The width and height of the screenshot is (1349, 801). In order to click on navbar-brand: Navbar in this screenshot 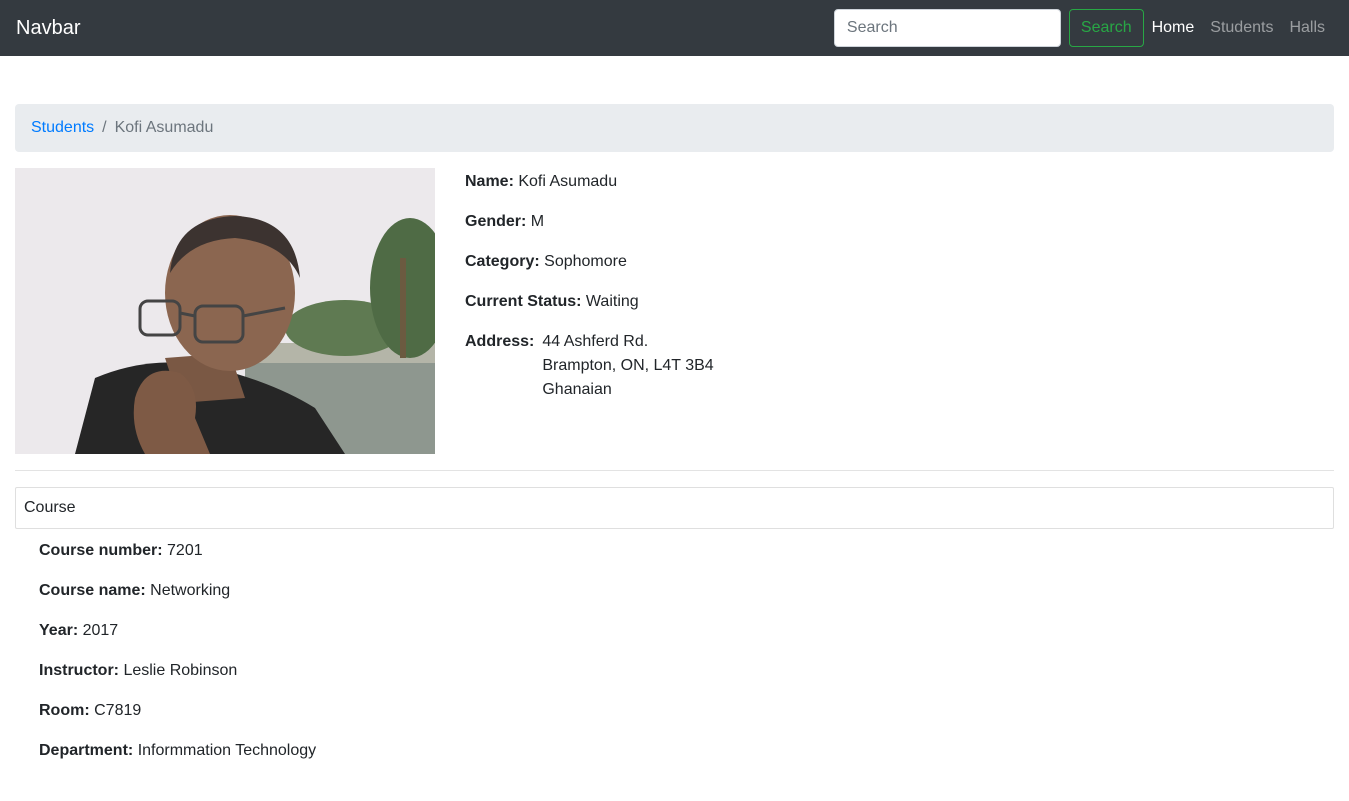, I will do `click(425, 28)`.